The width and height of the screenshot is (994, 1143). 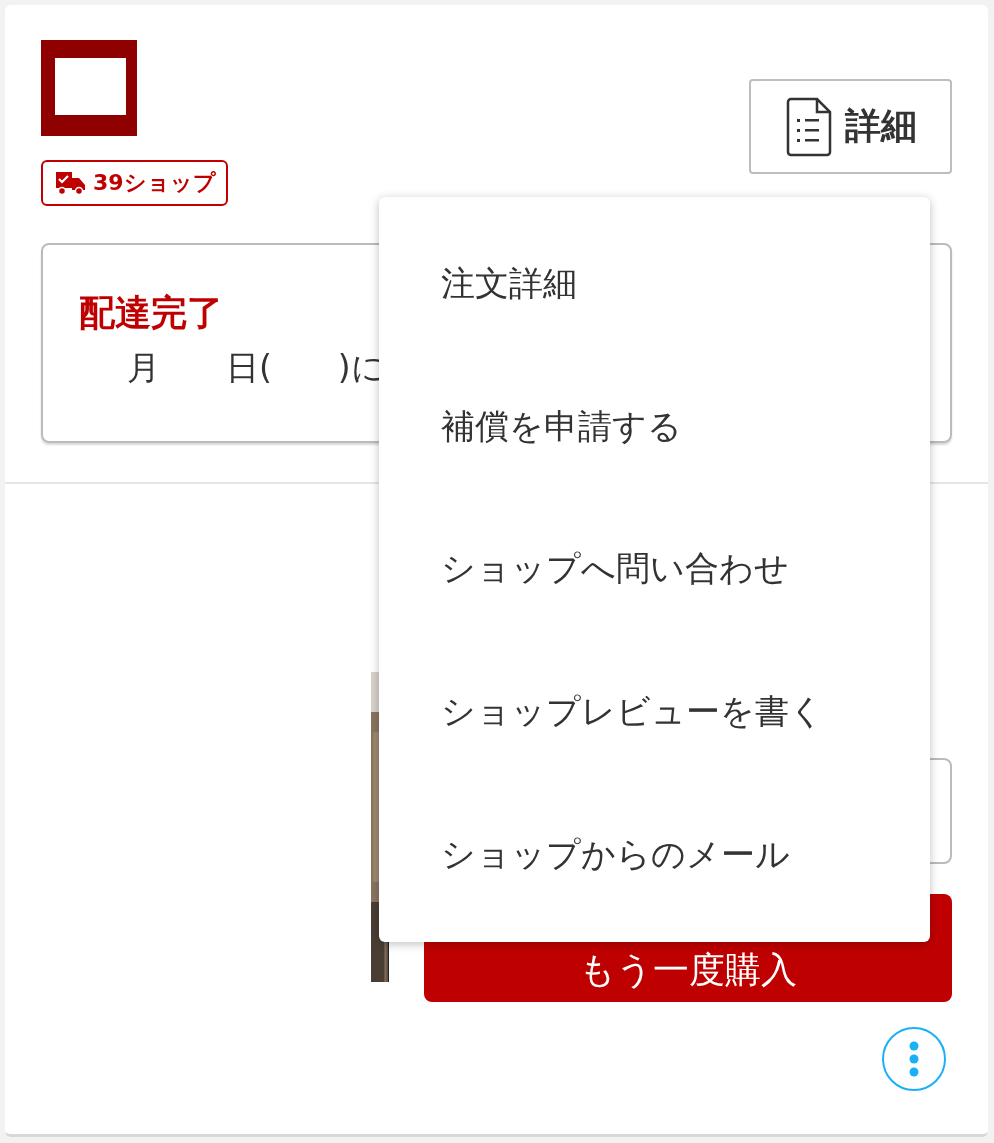 I want to click on shop-logo-icon, so click(x=89, y=88).